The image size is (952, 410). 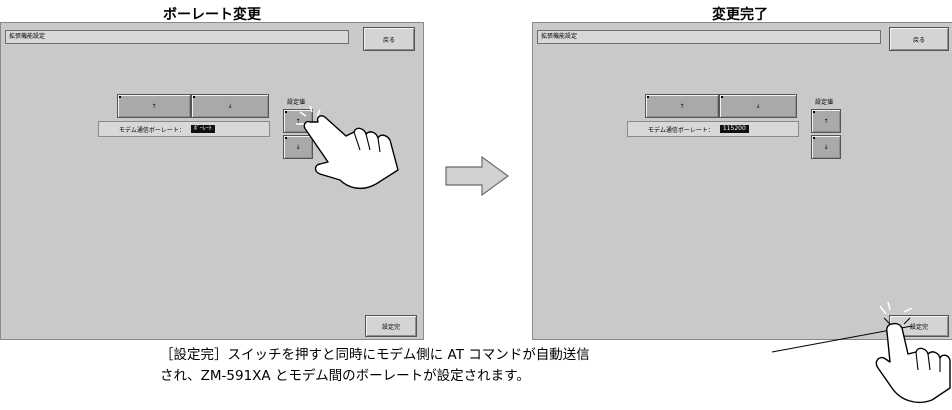 I want to click on left-top-down-button: ↓, so click(x=230, y=106).